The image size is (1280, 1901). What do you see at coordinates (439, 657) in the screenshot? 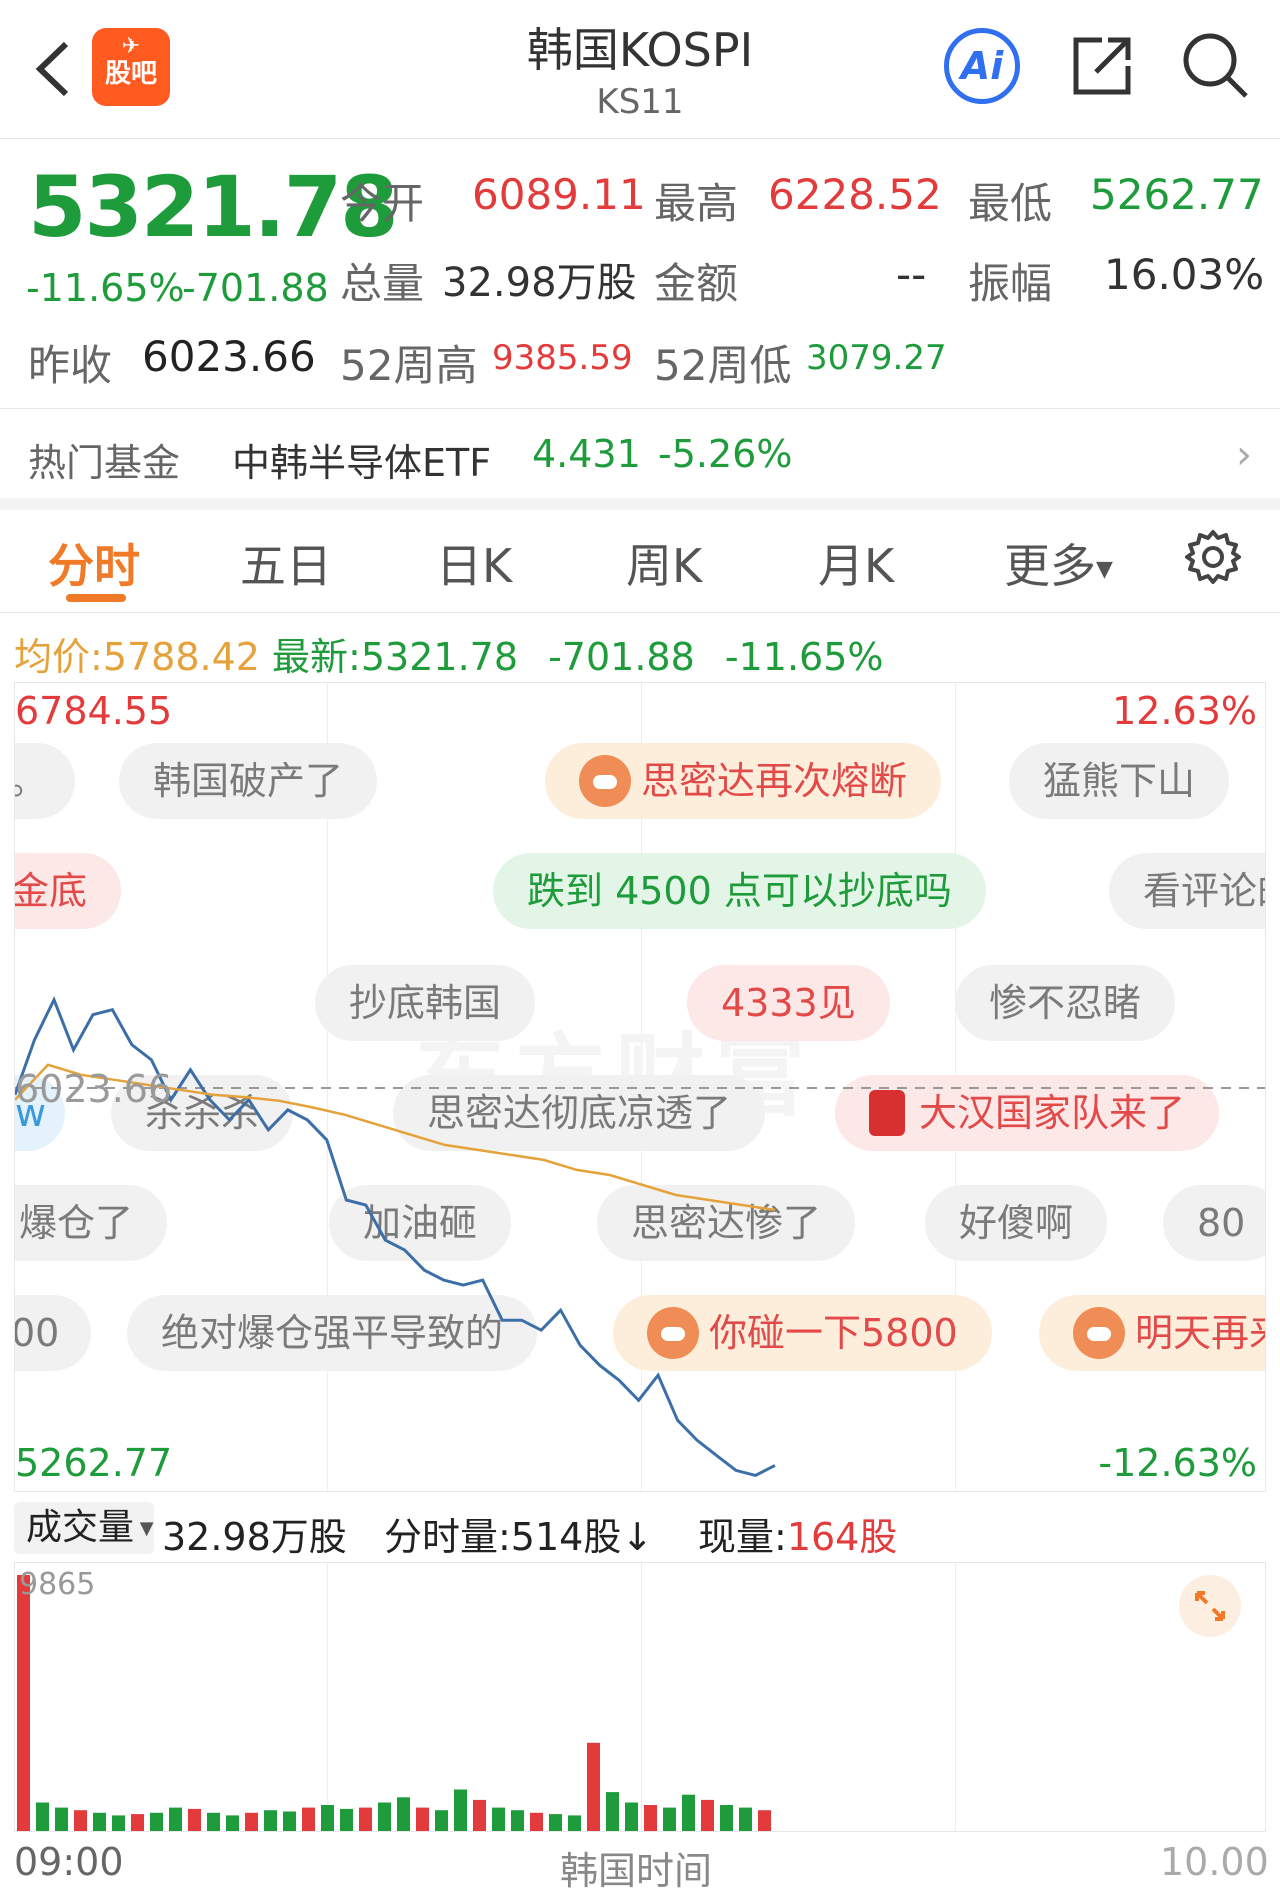
I see `latest-value: 5321.78` at bounding box center [439, 657].